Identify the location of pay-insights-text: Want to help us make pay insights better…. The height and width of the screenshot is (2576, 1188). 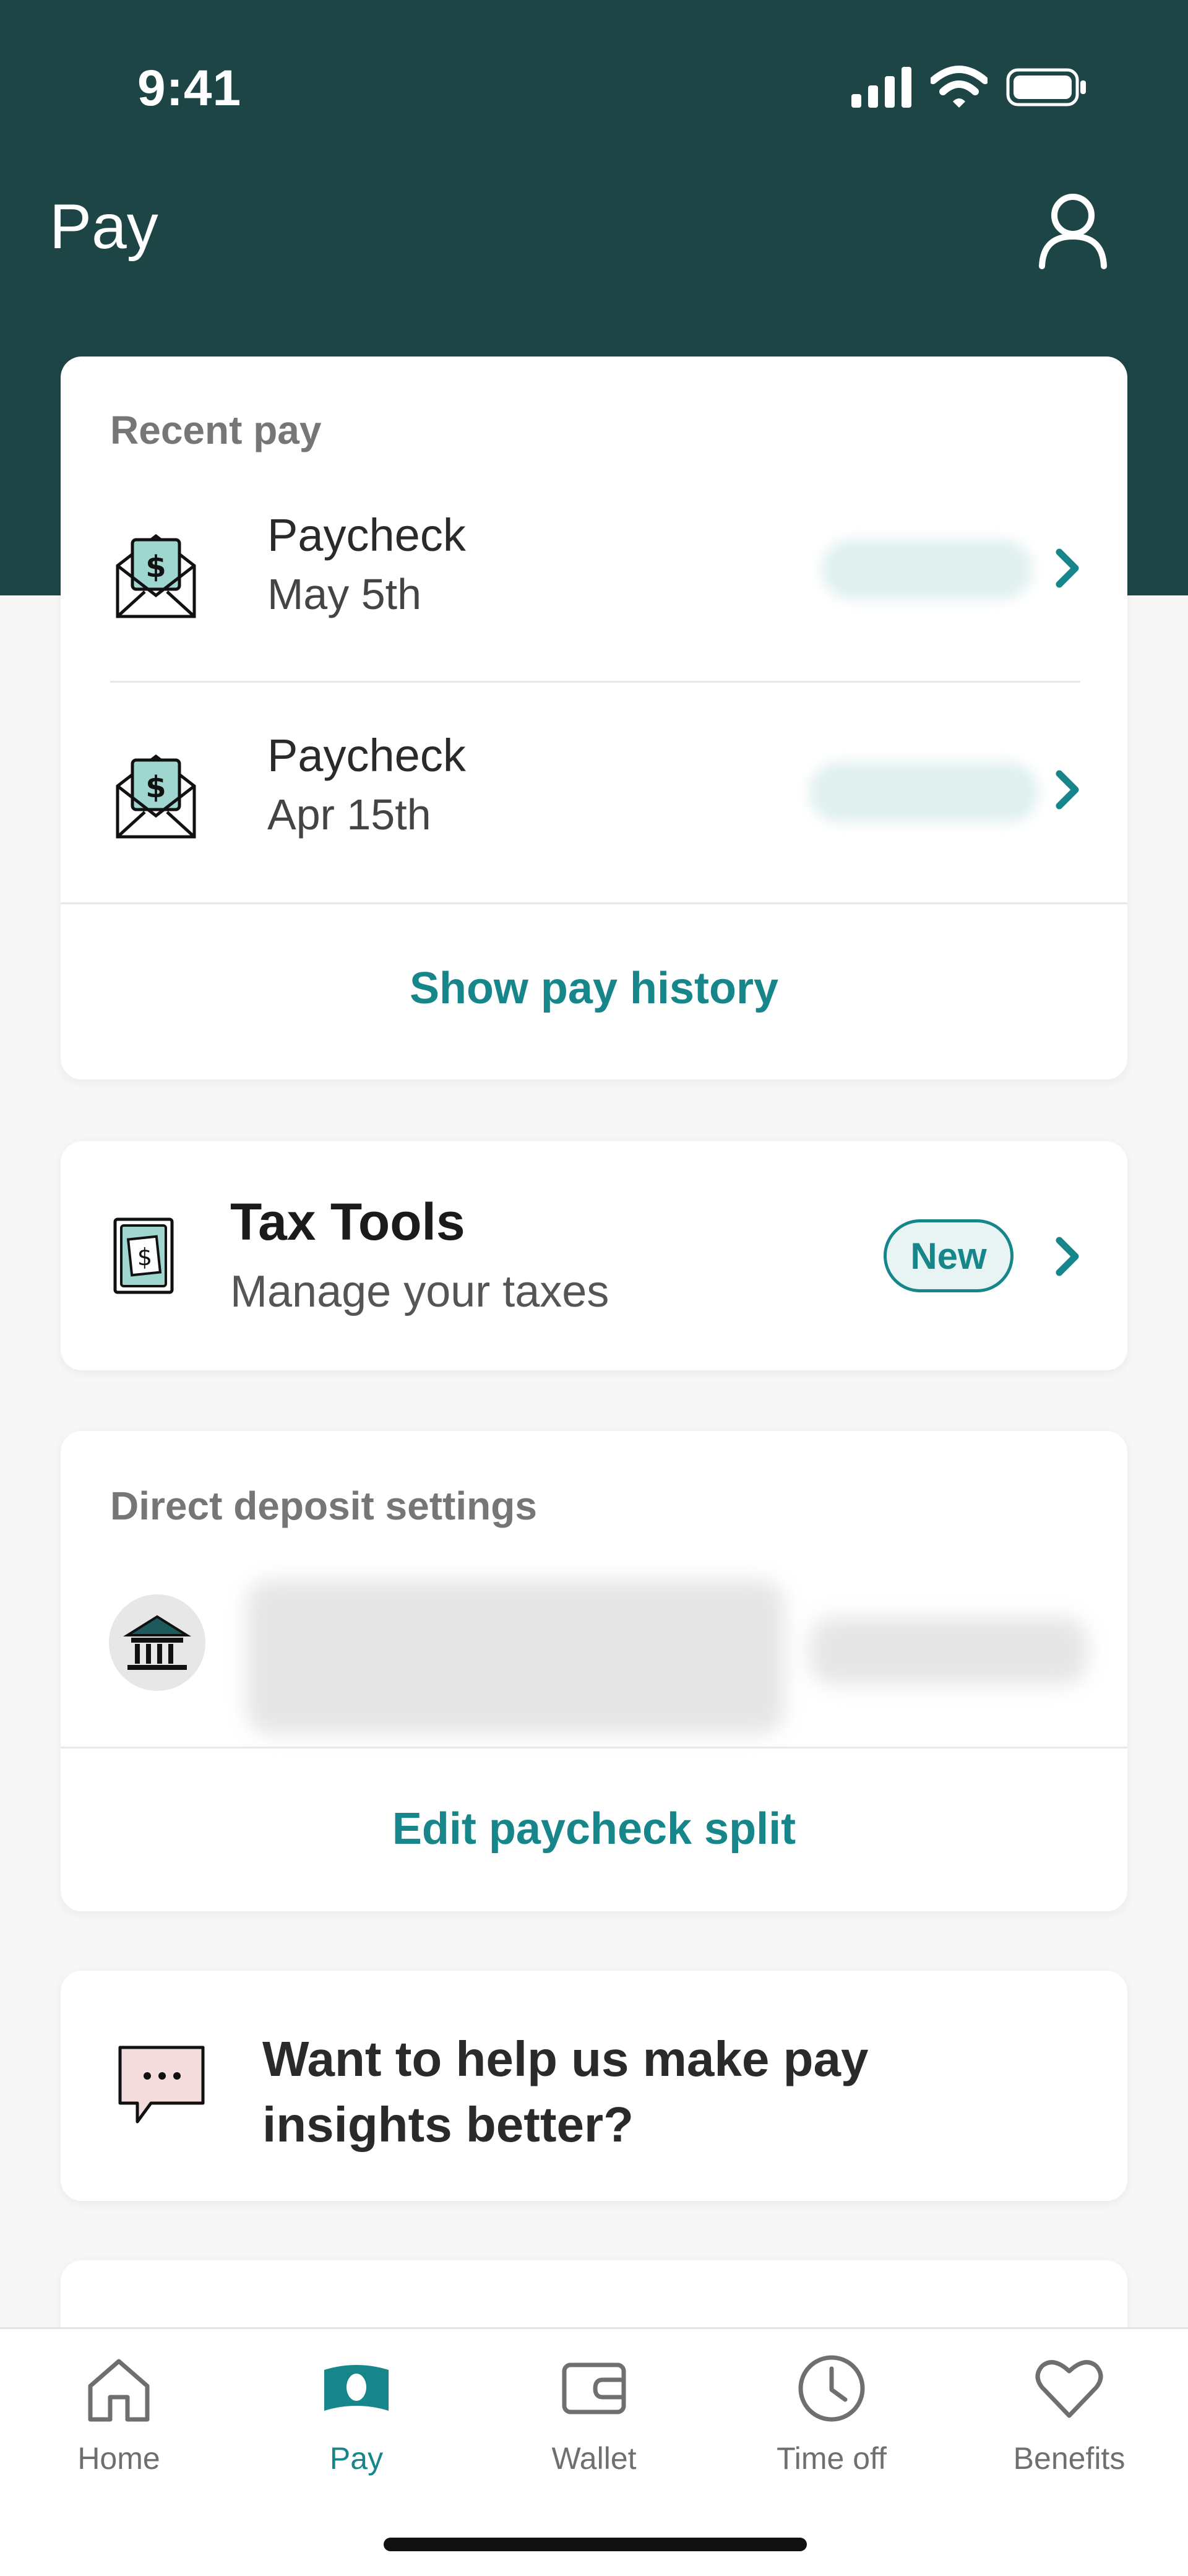
(565, 2091).